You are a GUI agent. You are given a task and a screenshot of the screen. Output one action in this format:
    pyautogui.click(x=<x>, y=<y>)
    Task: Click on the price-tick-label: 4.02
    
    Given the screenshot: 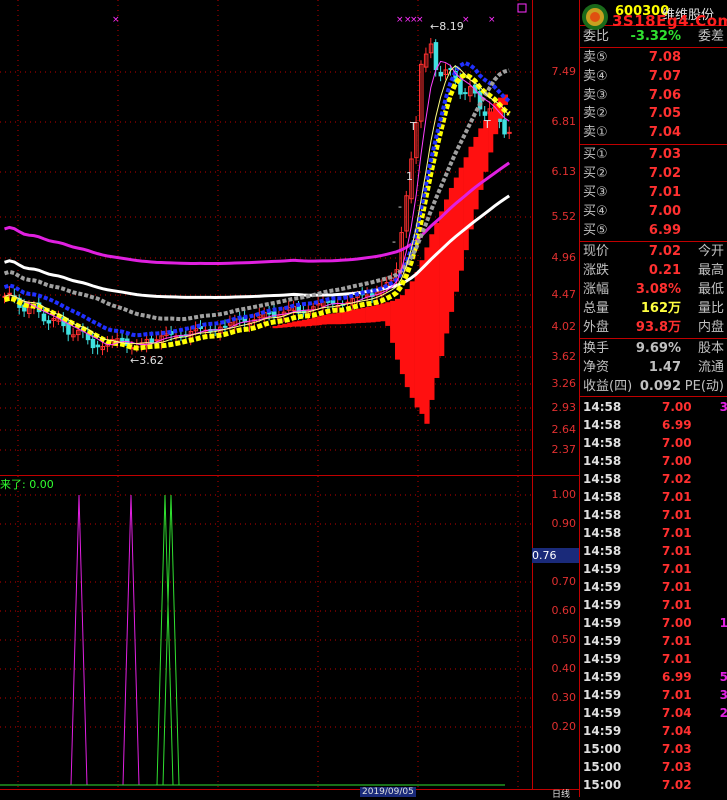 What is the action you would take?
    pyautogui.click(x=564, y=326)
    